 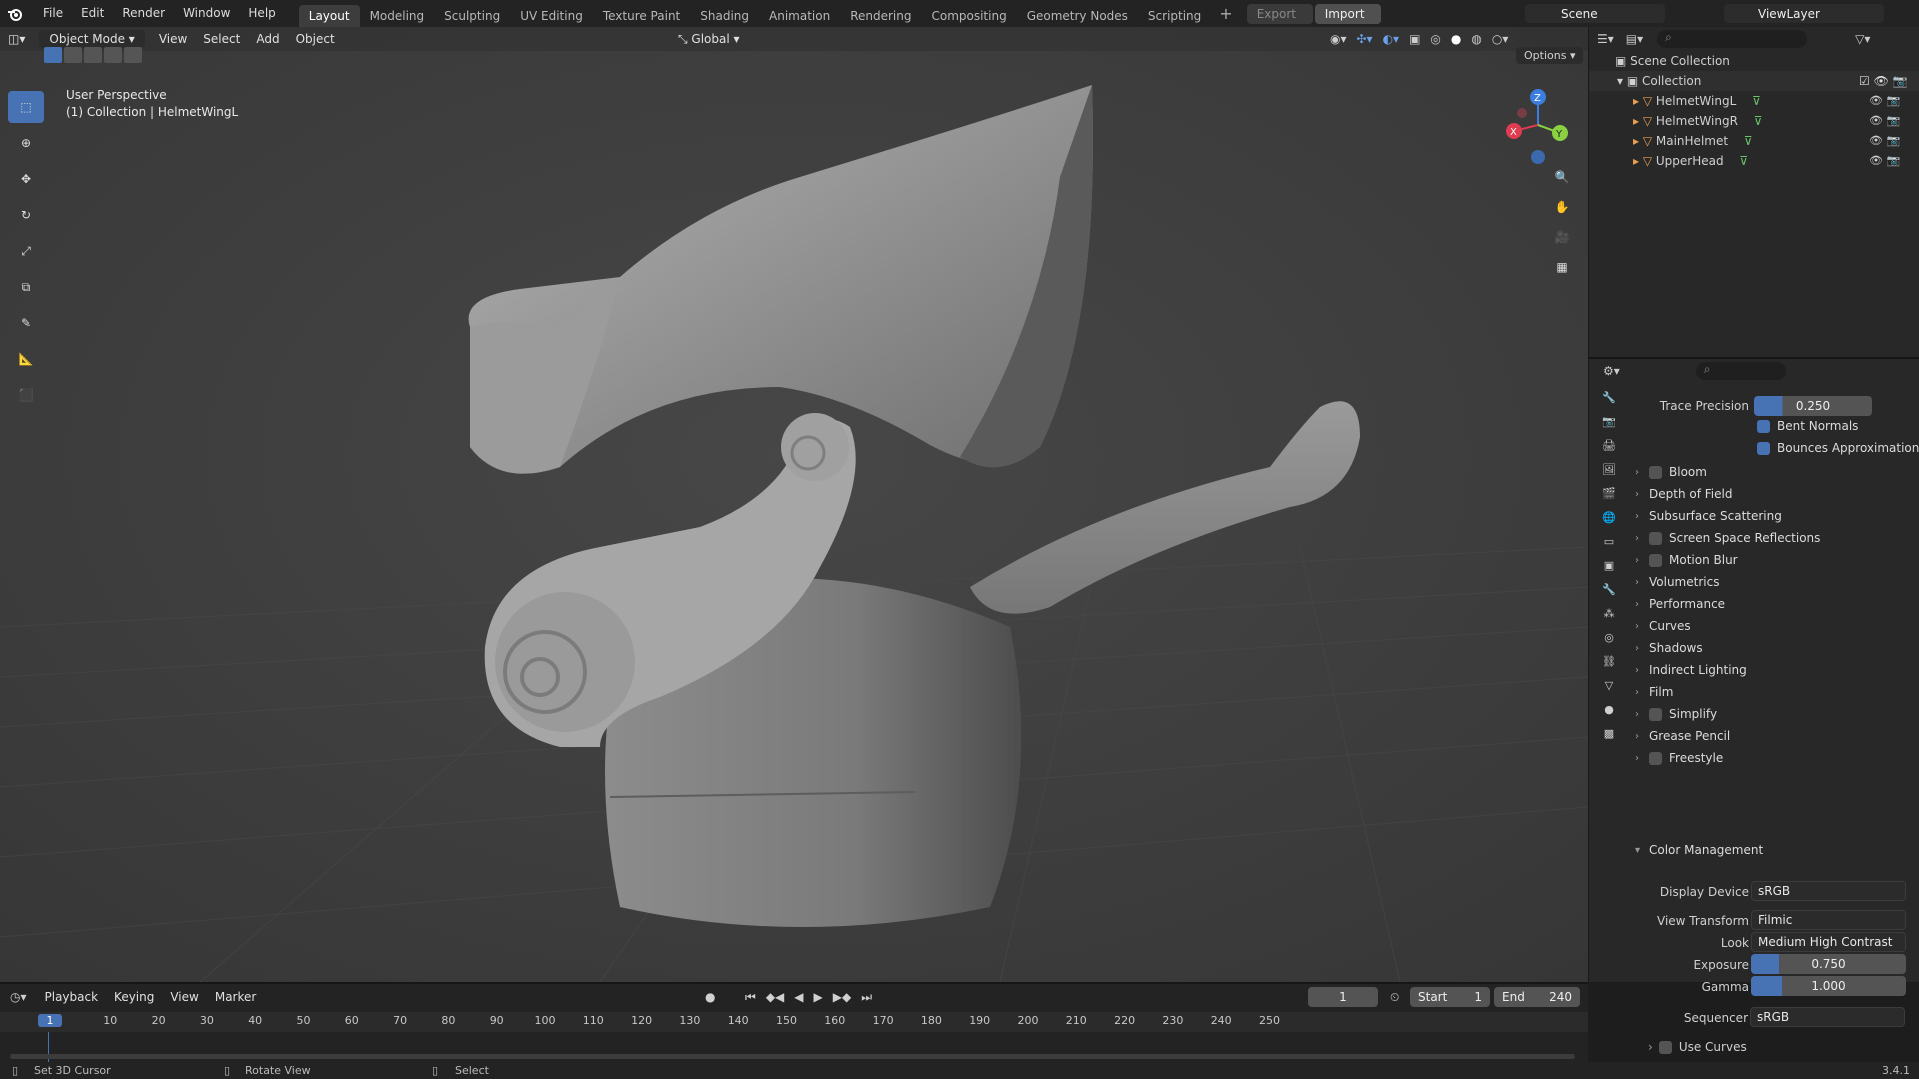 What do you see at coordinates (92, 39) in the screenshot?
I see `mode-dropdown: Object Mode ▾` at bounding box center [92, 39].